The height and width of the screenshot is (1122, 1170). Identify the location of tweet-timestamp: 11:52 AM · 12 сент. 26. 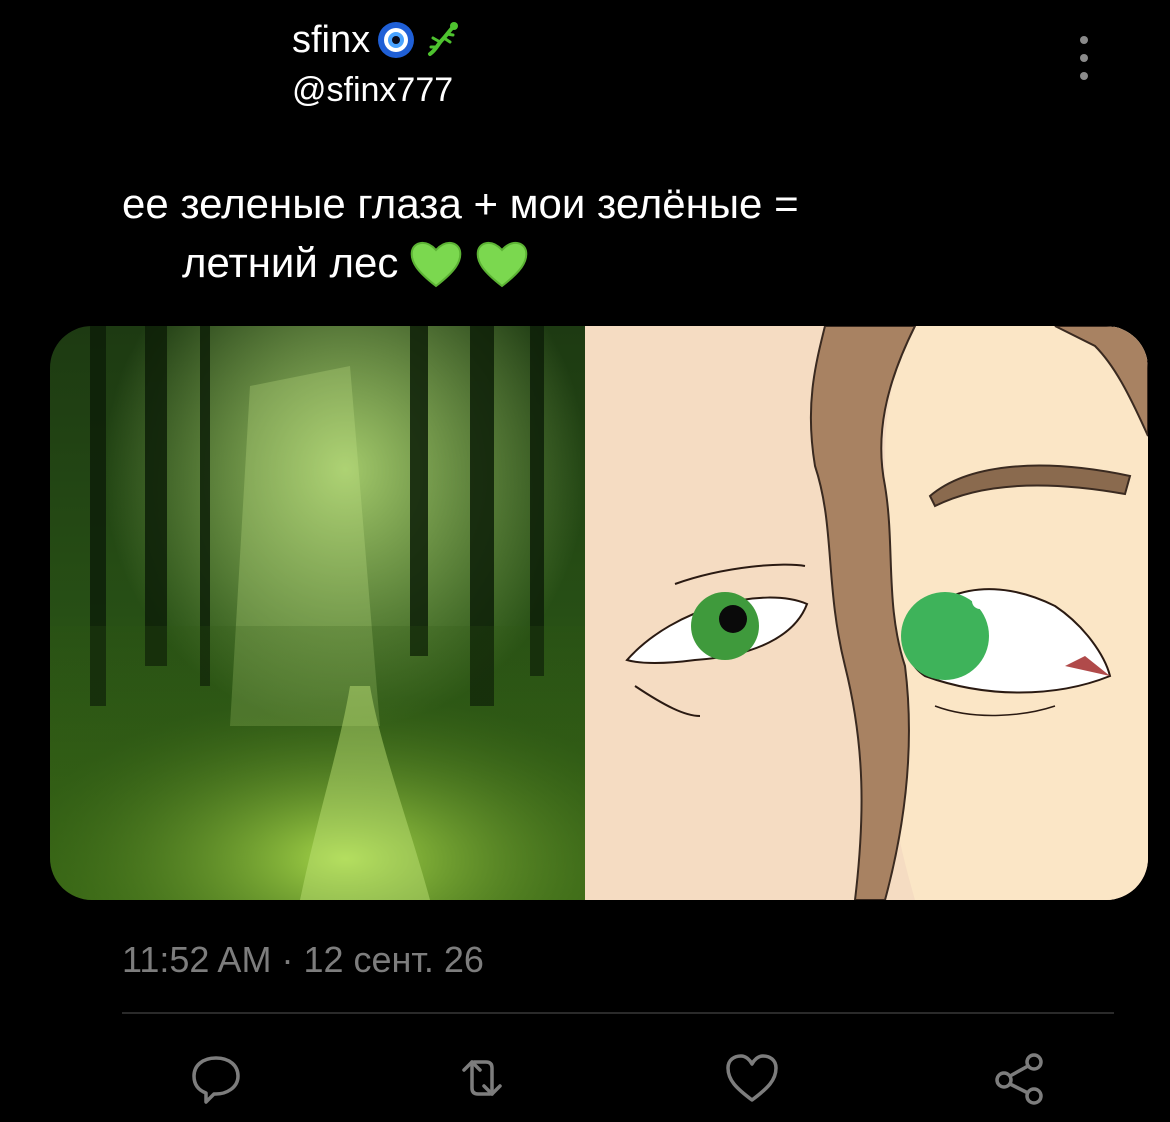
(303, 960).